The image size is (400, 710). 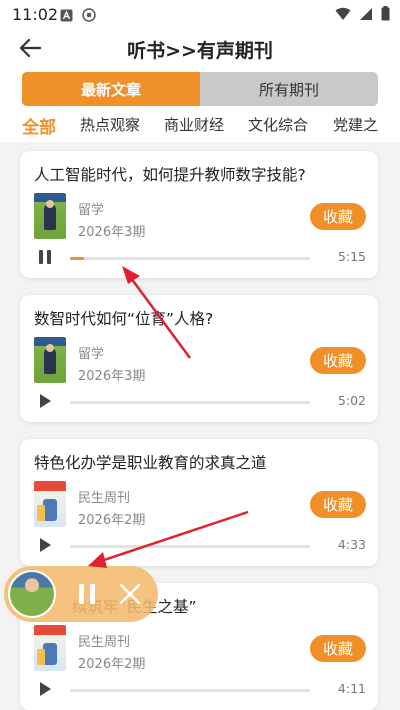 I want to click on status-time: 11:02, so click(x=35, y=14).